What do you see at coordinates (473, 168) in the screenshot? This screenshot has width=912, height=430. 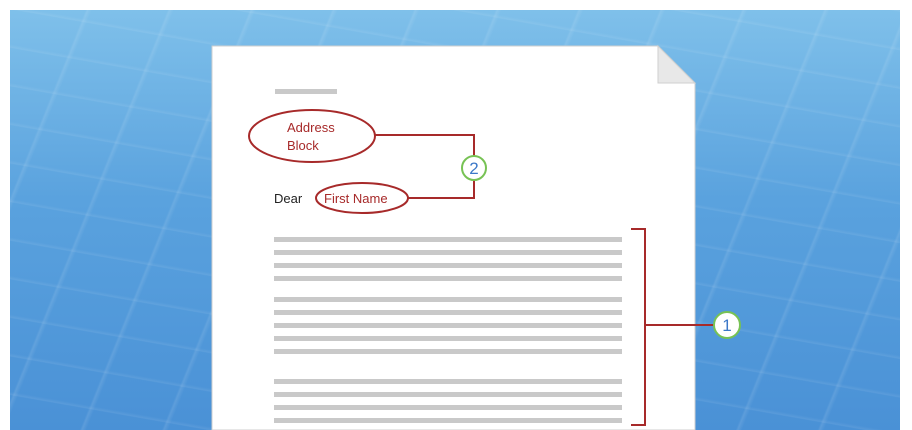 I see `callout-number-2: 2` at bounding box center [473, 168].